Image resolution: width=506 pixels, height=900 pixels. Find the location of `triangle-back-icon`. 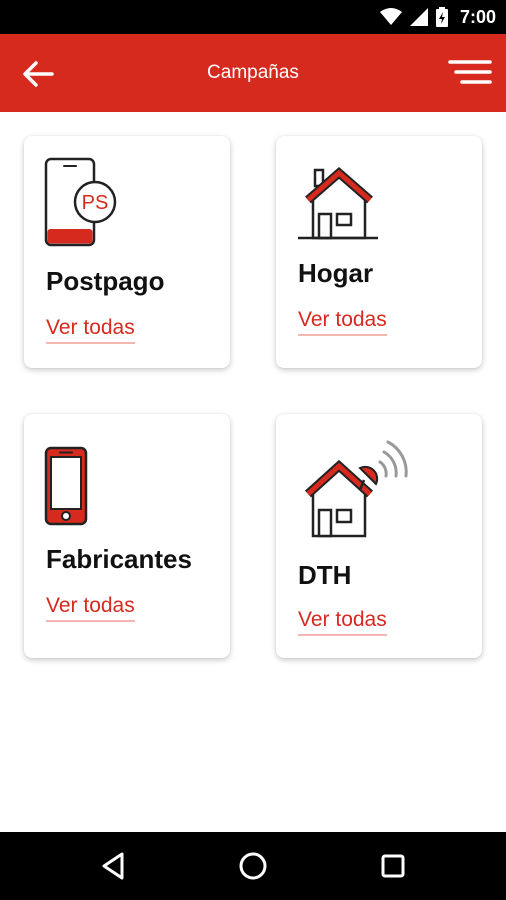

triangle-back-icon is located at coordinates (113, 866).